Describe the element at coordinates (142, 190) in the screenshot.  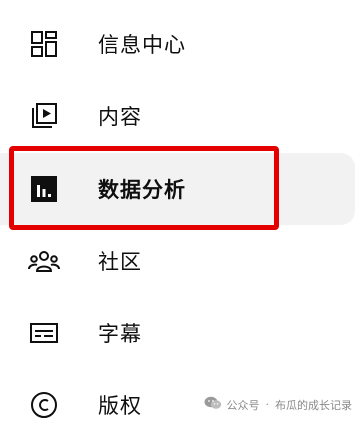
I see `sidebar-item-label: 数据分析` at that location.